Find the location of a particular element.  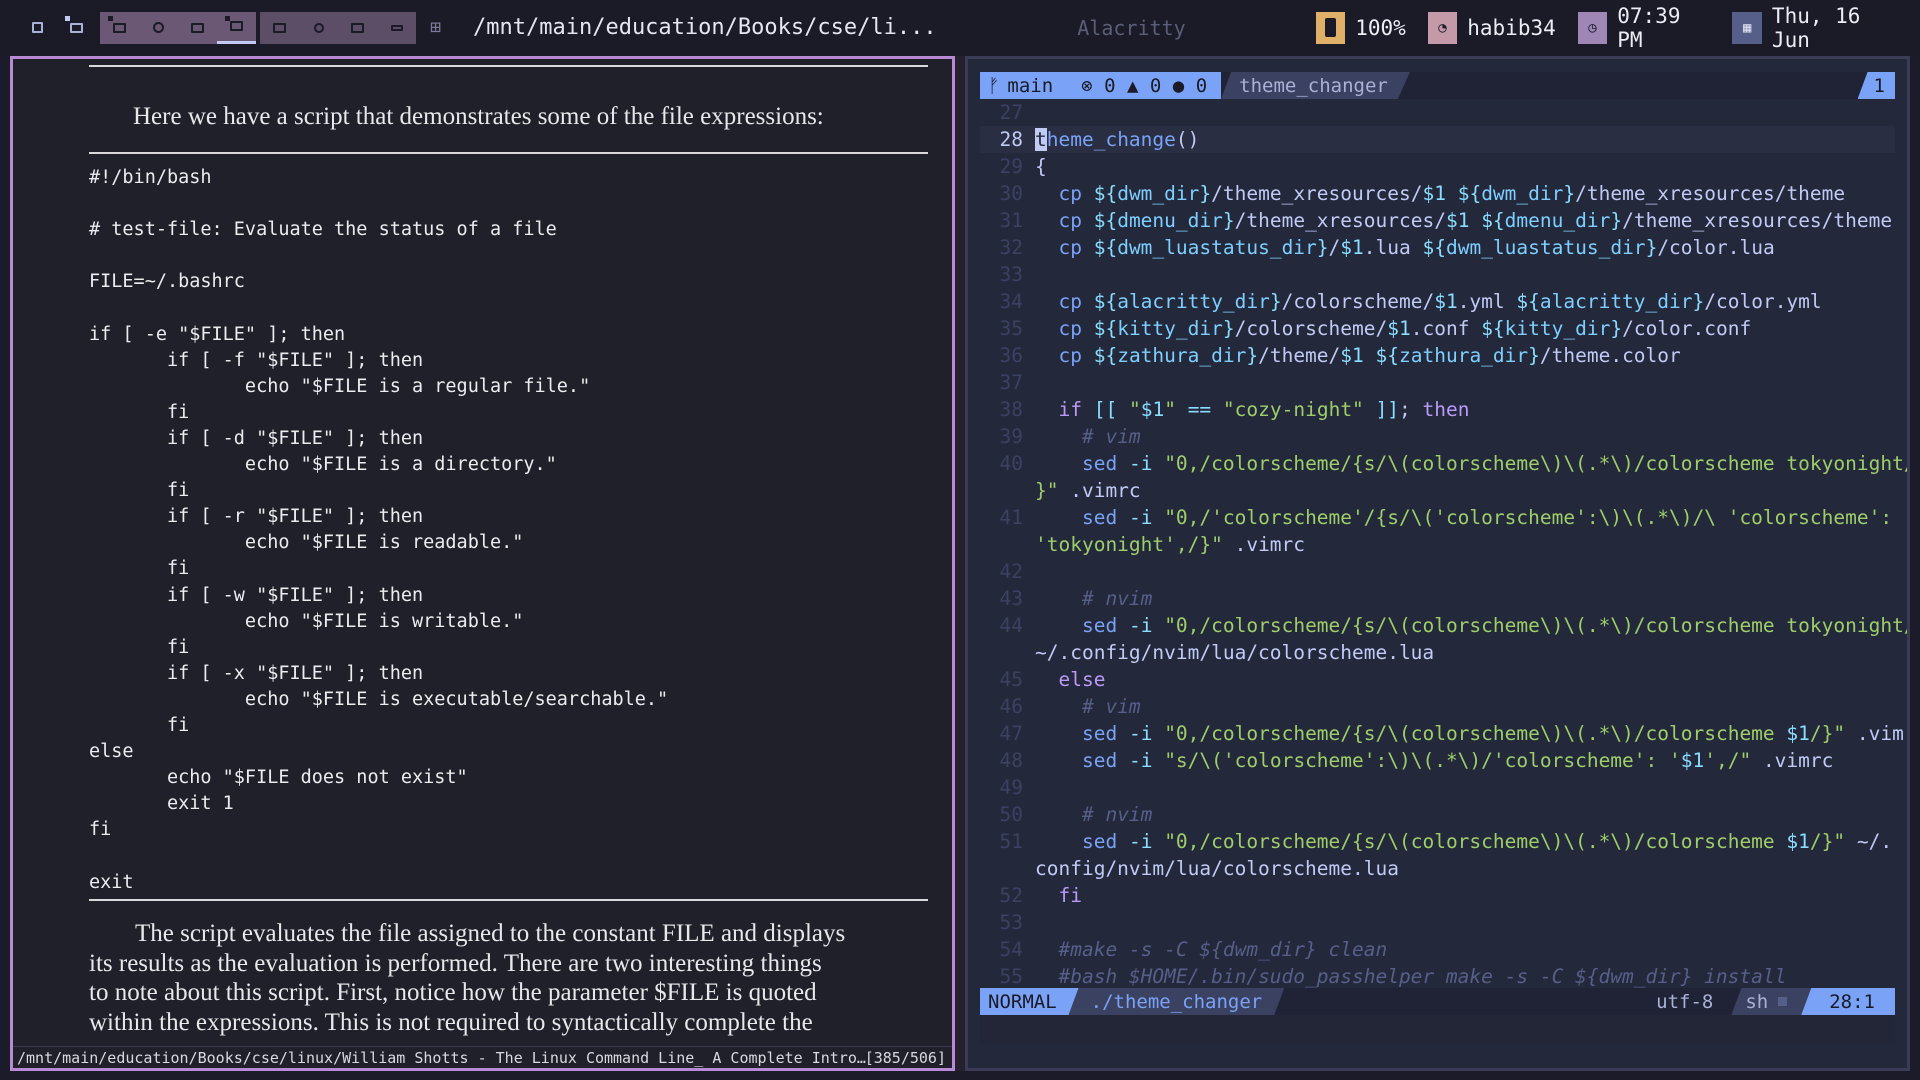

code-line: 43 # nvim is located at coordinates (1076, 598).